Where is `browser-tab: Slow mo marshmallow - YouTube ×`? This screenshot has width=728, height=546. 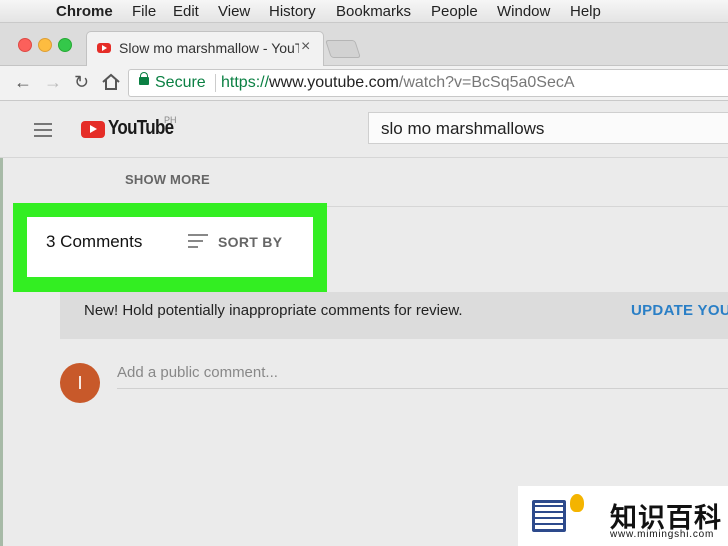 browser-tab: Slow mo marshmallow - YouTube × is located at coordinates (205, 48).